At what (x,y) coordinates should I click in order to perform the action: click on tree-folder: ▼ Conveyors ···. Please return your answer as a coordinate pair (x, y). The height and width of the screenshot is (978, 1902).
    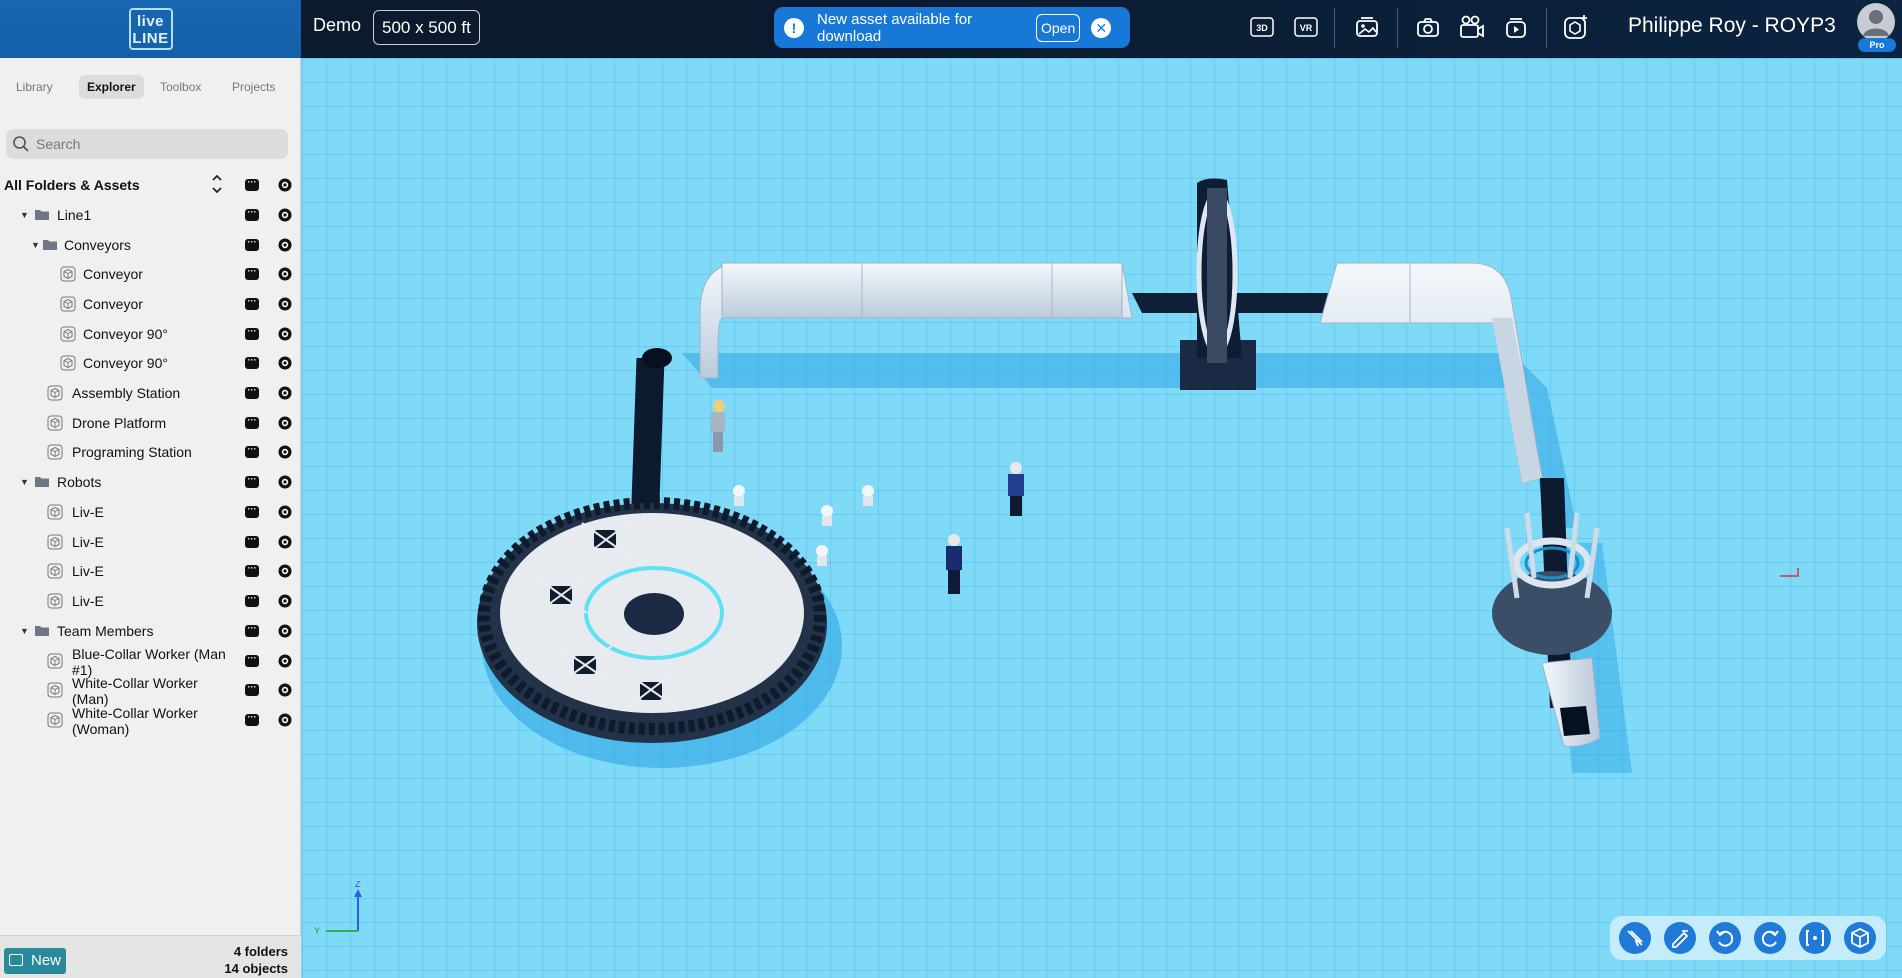
    Looking at the image, I should click on (150, 245).